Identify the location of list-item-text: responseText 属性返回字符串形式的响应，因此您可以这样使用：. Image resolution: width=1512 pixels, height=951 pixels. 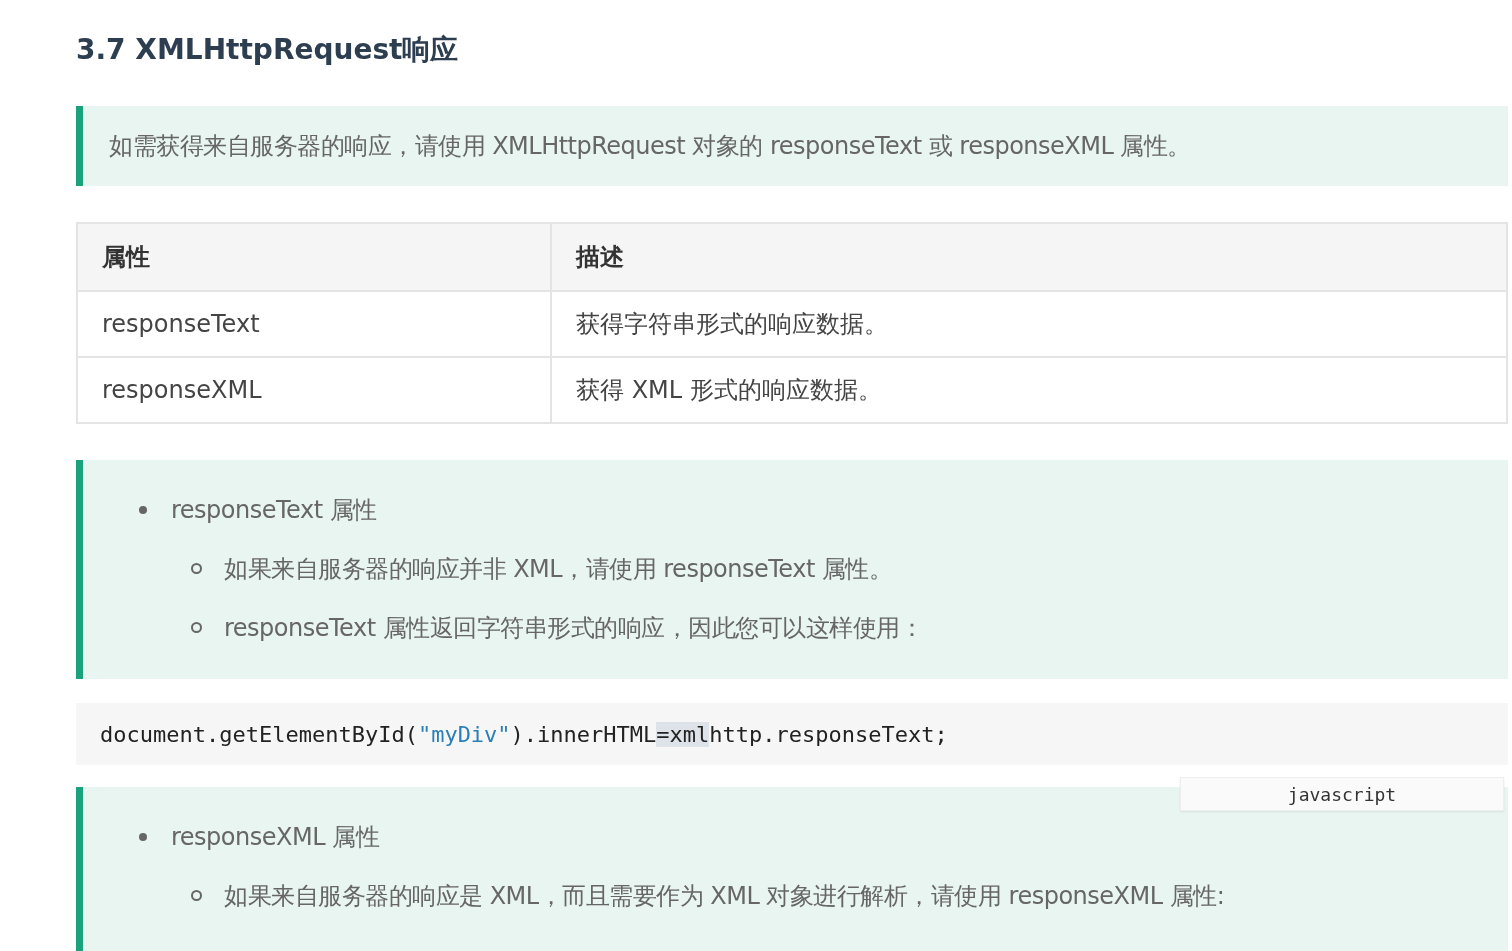
(574, 628).